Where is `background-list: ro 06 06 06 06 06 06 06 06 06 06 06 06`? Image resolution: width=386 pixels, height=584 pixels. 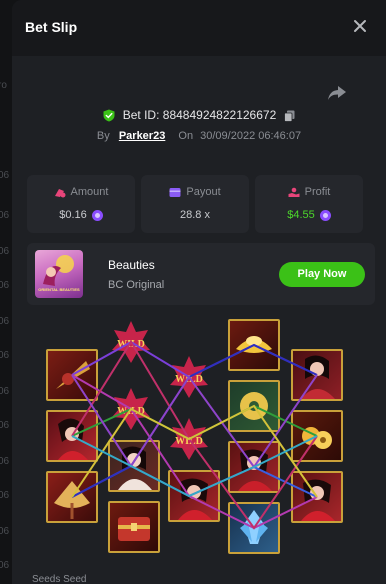
background-list: ro 06 06 06 06 06 06 06 06 06 06 06 06 is located at coordinates (6, 322).